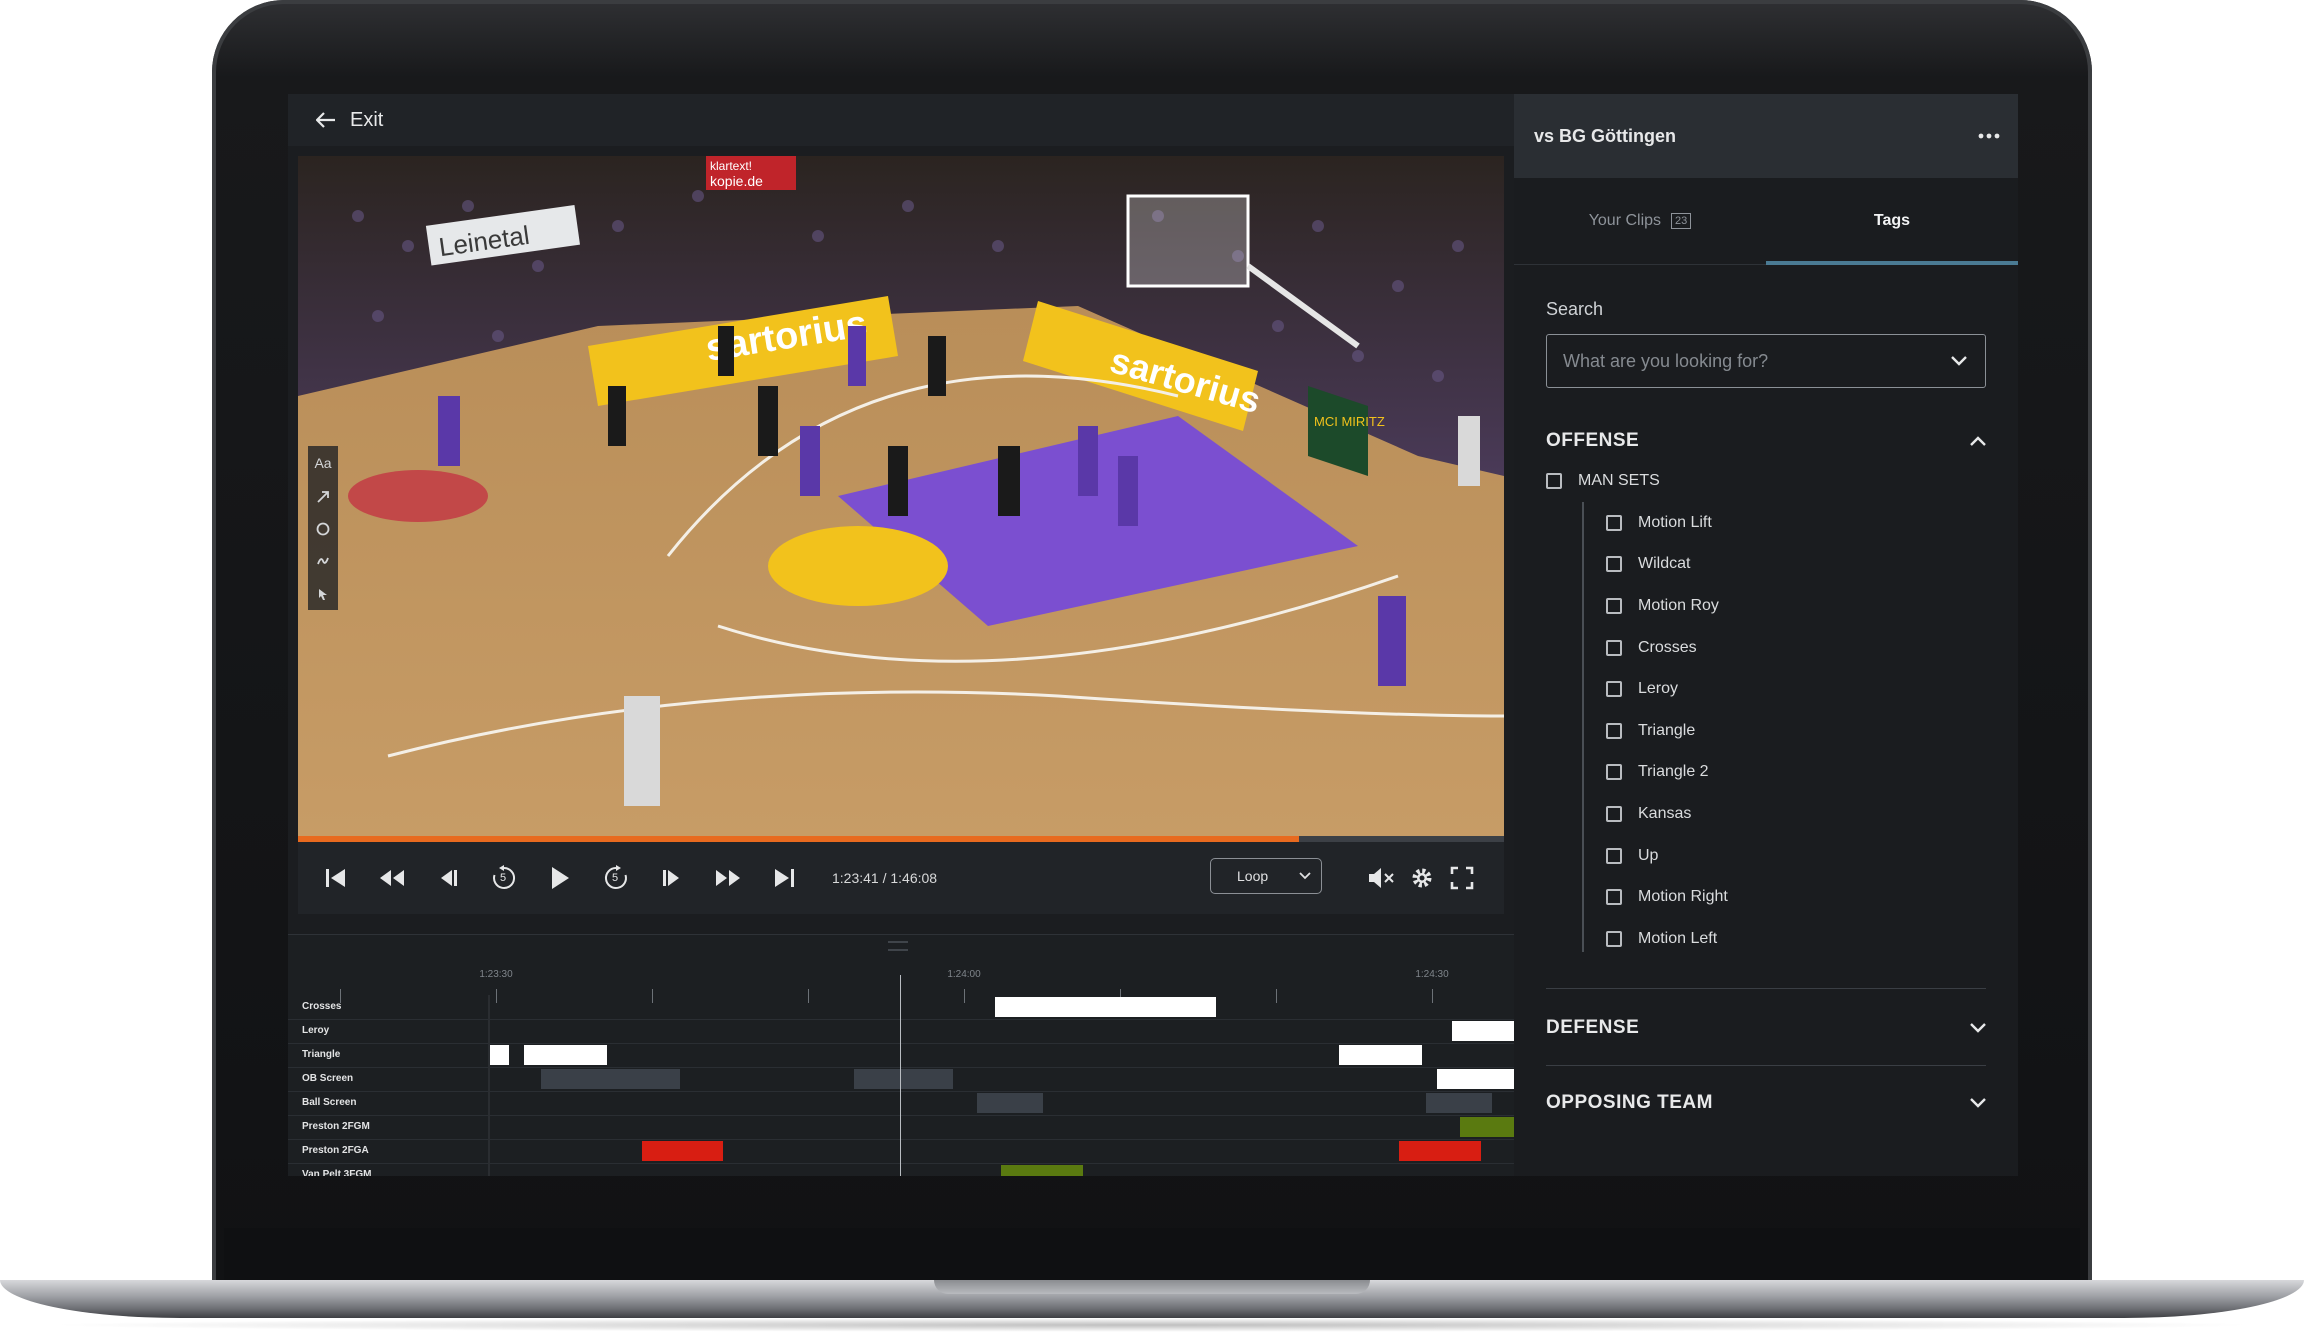 The width and height of the screenshot is (2304, 1338). Describe the element at coordinates (316, 1030) in the screenshot. I see `timeline-row-label: Leroy` at that location.